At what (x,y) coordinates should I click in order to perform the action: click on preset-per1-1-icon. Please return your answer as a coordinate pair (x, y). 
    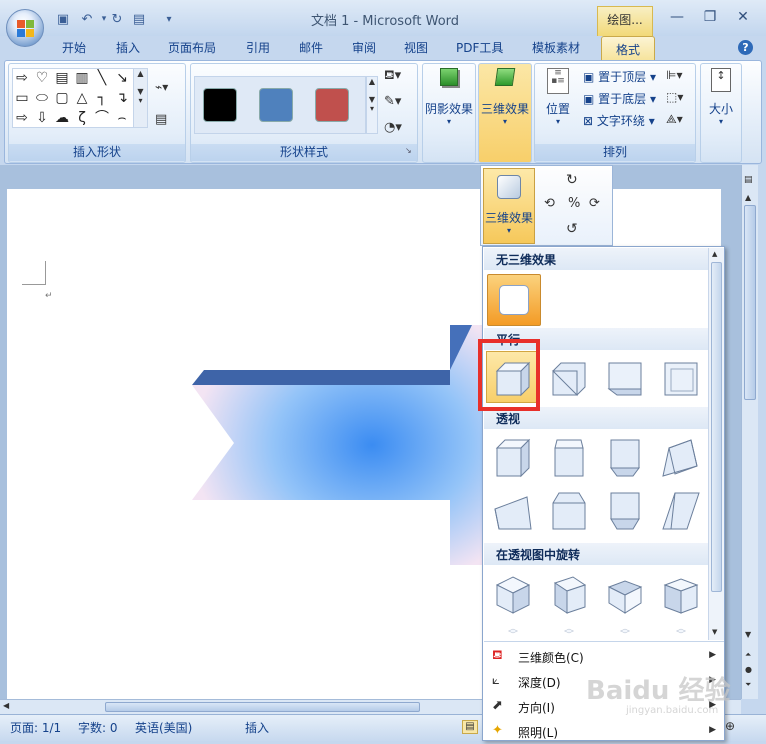
    Looking at the image, I should click on (513, 458).